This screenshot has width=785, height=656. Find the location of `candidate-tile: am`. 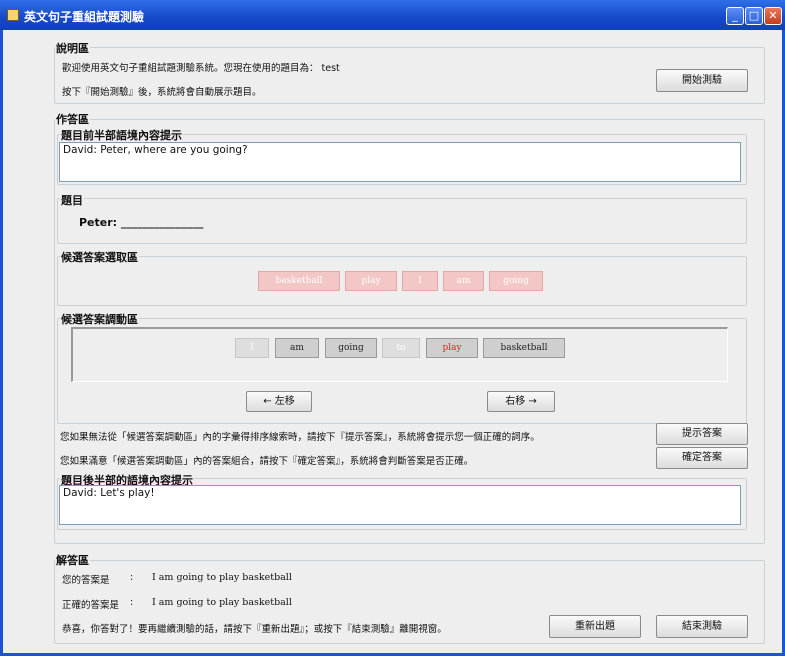

candidate-tile: am is located at coordinates (463, 281).